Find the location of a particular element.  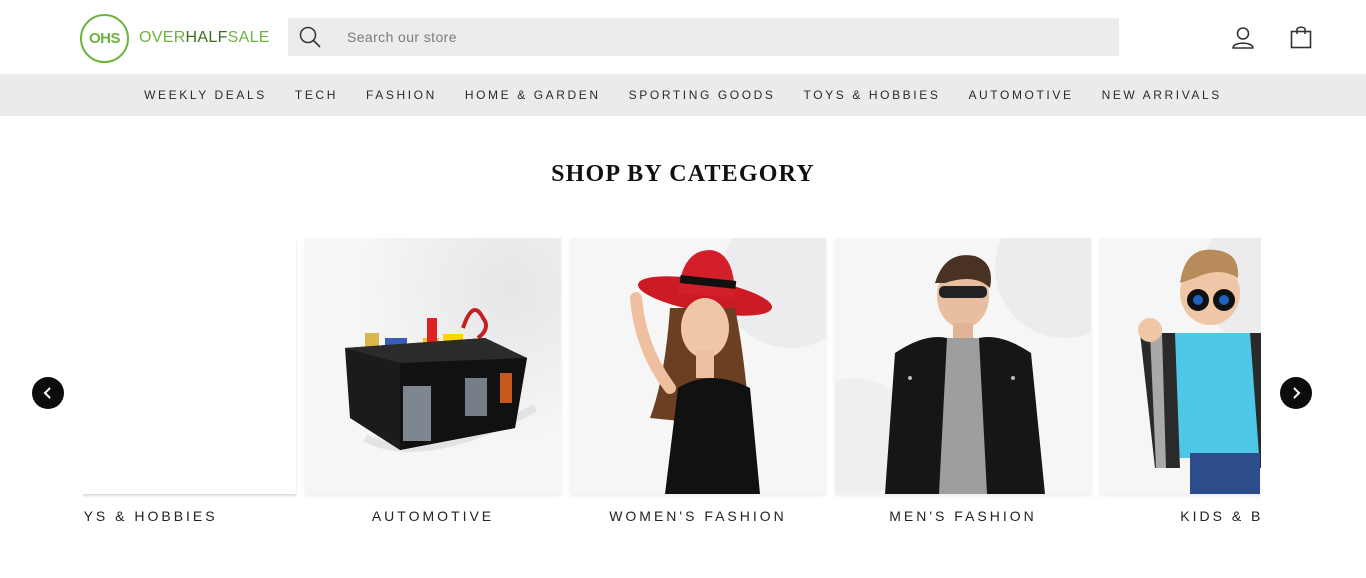

site-header: OHS OVERHALFSALE is located at coordinates (683, 37).